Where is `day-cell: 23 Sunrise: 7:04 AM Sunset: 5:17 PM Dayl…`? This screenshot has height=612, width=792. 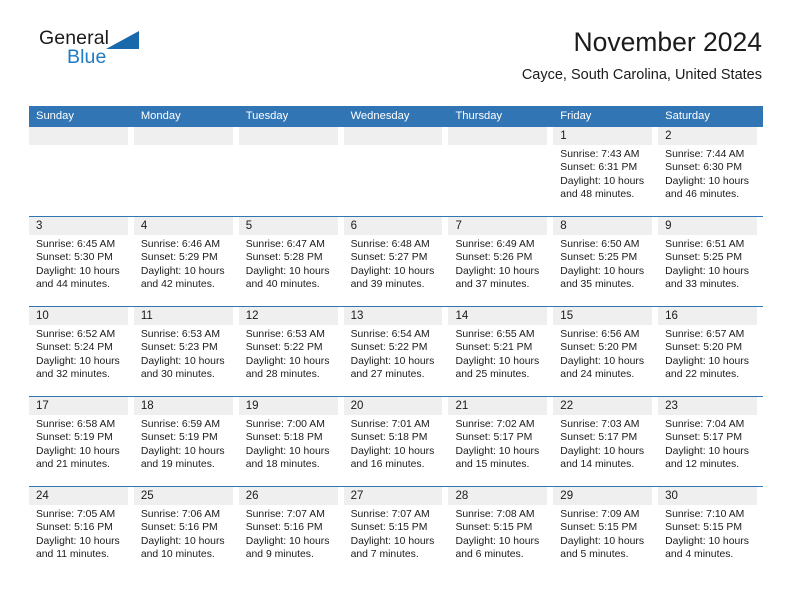
day-cell: 23 Sunrise: 7:04 AM Sunset: 5:17 PM Dayl… is located at coordinates (711, 441).